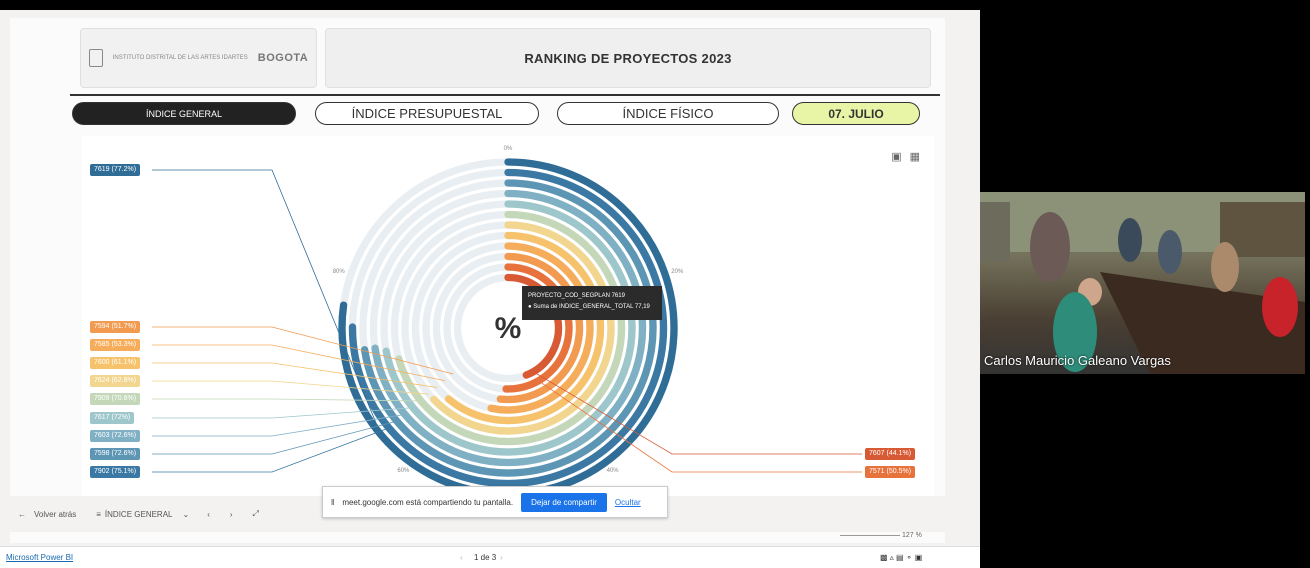 The width and height of the screenshot is (1310, 568). I want to click on data-label-7603: 7603 (72.6%), so click(115, 436).